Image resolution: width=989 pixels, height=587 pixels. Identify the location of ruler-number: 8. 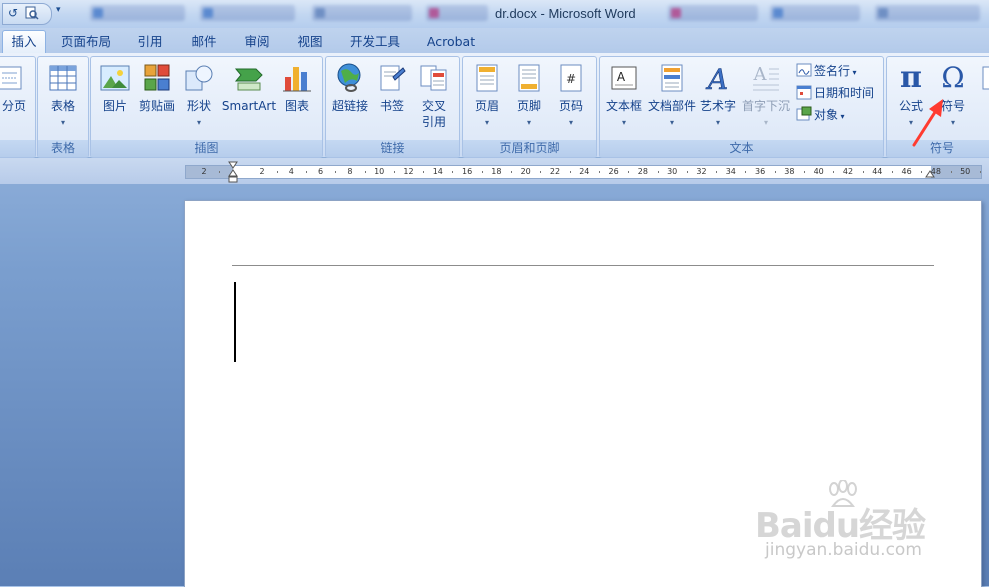
(350, 171).